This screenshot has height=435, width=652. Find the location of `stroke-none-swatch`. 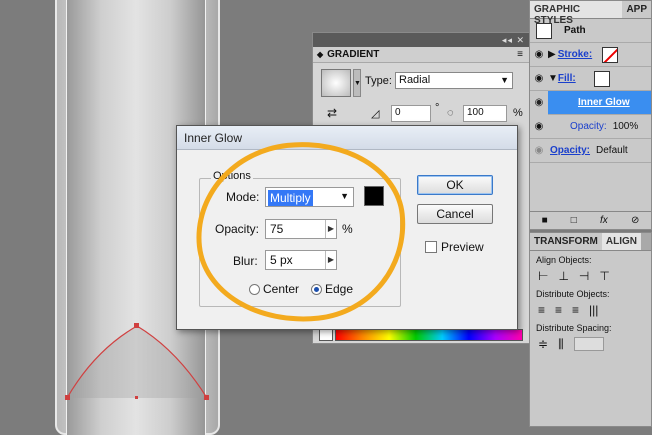

stroke-none-swatch is located at coordinates (610, 54).